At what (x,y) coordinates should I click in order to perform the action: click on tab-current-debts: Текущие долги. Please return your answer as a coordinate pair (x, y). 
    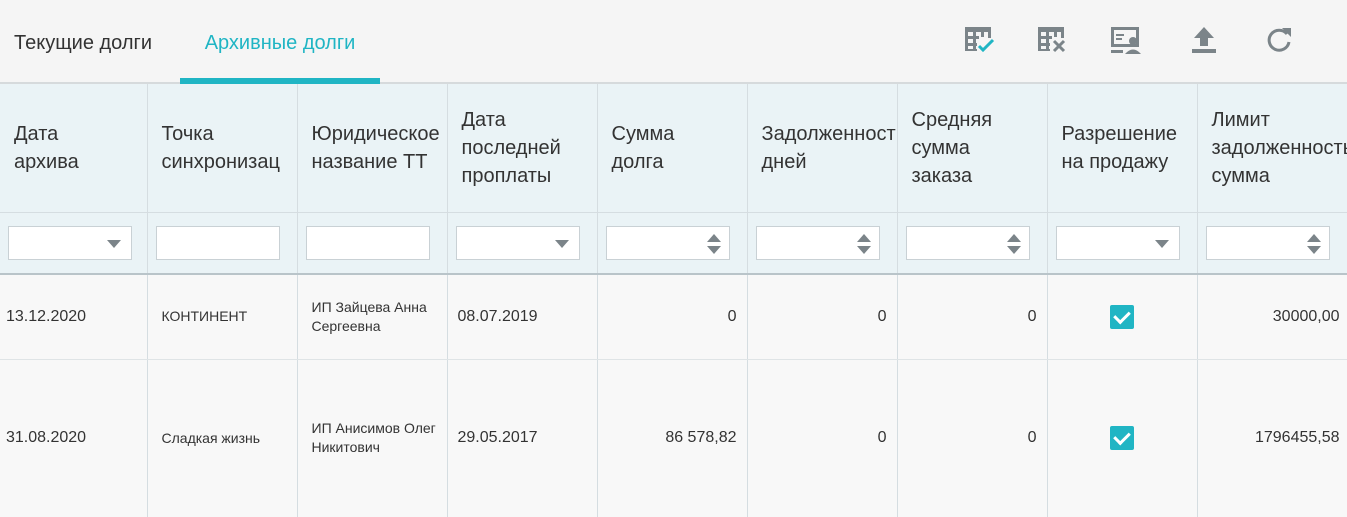
    Looking at the image, I should click on (83, 41).